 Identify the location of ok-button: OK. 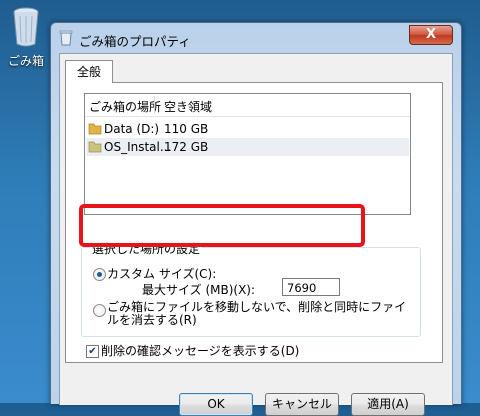
(216, 404).